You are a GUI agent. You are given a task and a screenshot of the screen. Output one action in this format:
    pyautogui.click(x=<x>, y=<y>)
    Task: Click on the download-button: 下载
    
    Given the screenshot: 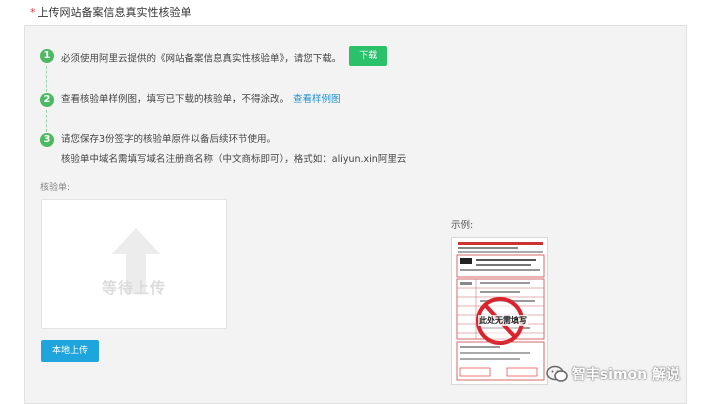 What is the action you would take?
    pyautogui.click(x=368, y=56)
    